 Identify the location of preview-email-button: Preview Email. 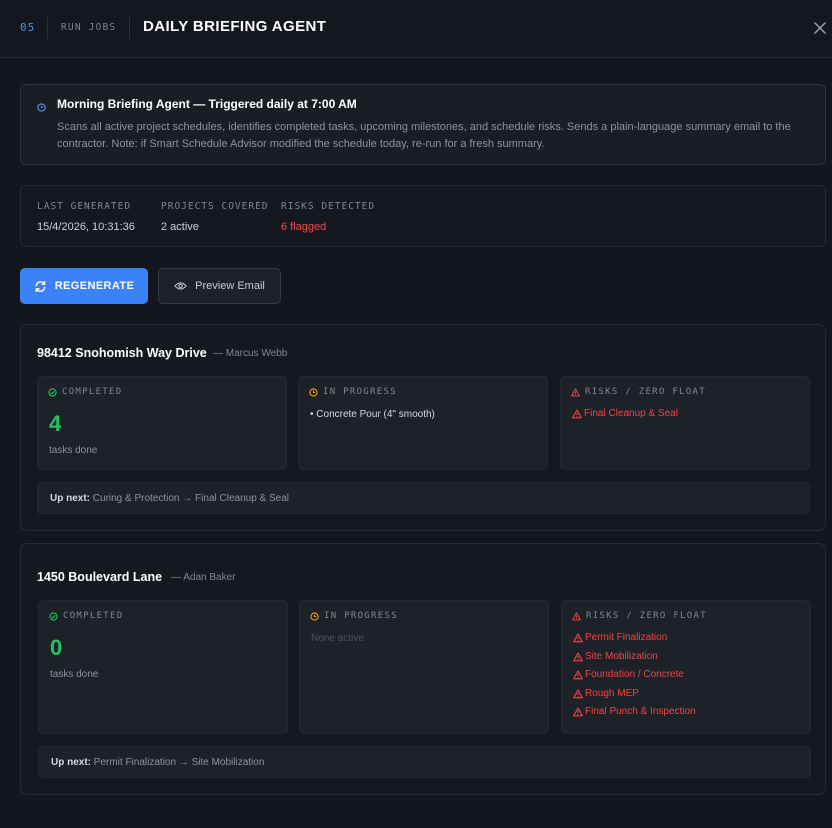
(219, 286).